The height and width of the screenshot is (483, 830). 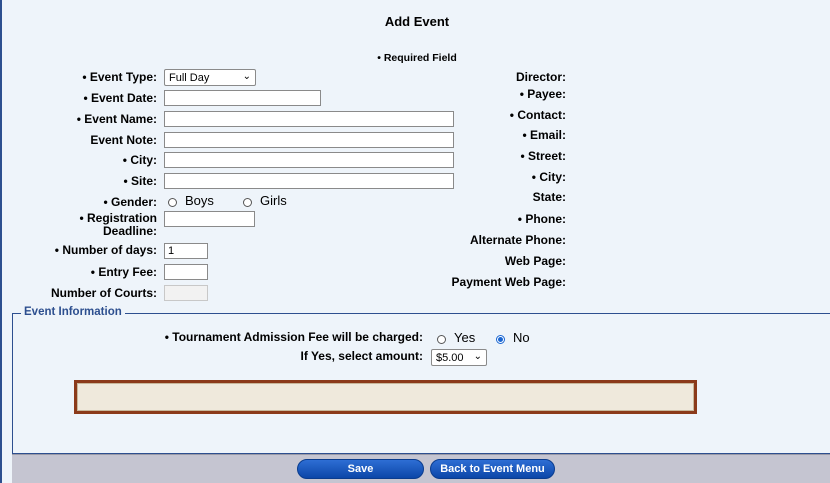 What do you see at coordinates (116, 119) in the screenshot?
I see `event-name-label: • Event Name:` at bounding box center [116, 119].